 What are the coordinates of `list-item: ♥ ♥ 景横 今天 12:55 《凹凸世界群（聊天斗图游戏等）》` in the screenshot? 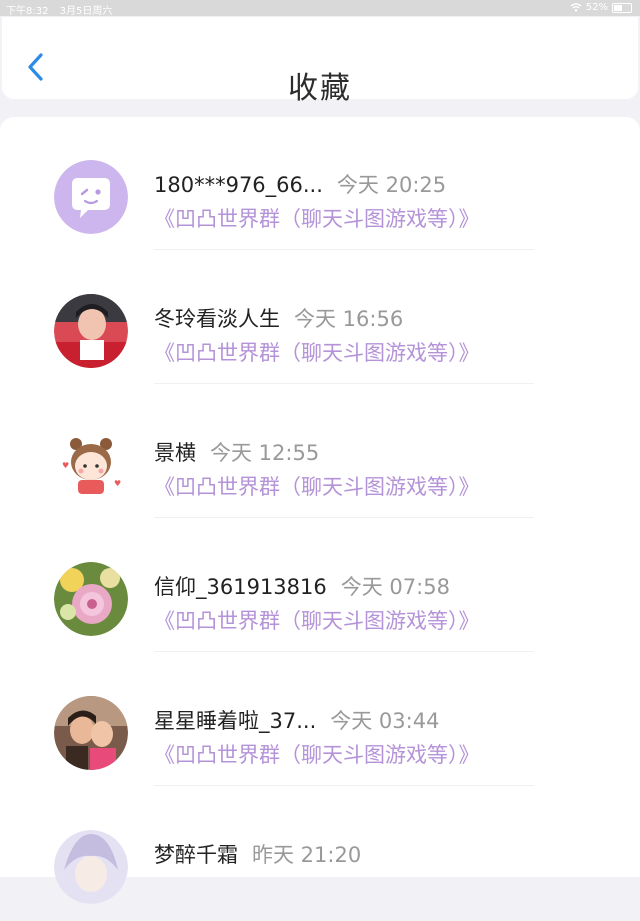 It's located at (320, 452).